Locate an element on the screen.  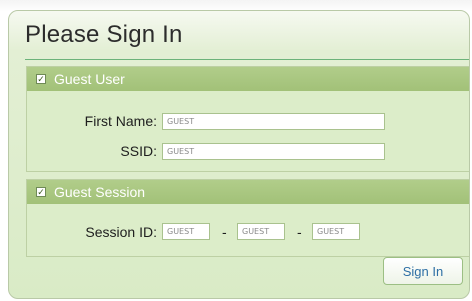
guest-session-header-label: Guest Session is located at coordinates (100, 192).